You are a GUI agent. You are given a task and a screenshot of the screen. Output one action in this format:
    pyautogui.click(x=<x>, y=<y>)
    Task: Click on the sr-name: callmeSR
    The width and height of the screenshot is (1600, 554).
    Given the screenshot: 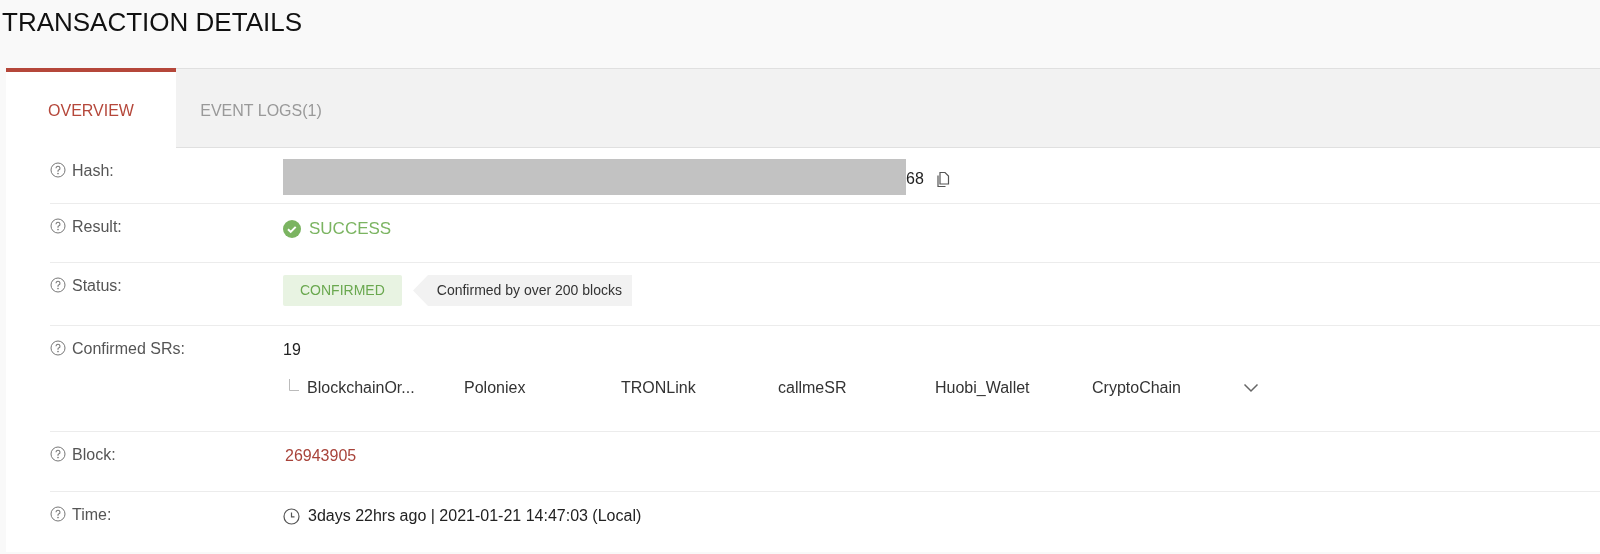 What is the action you would take?
    pyautogui.click(x=856, y=388)
    